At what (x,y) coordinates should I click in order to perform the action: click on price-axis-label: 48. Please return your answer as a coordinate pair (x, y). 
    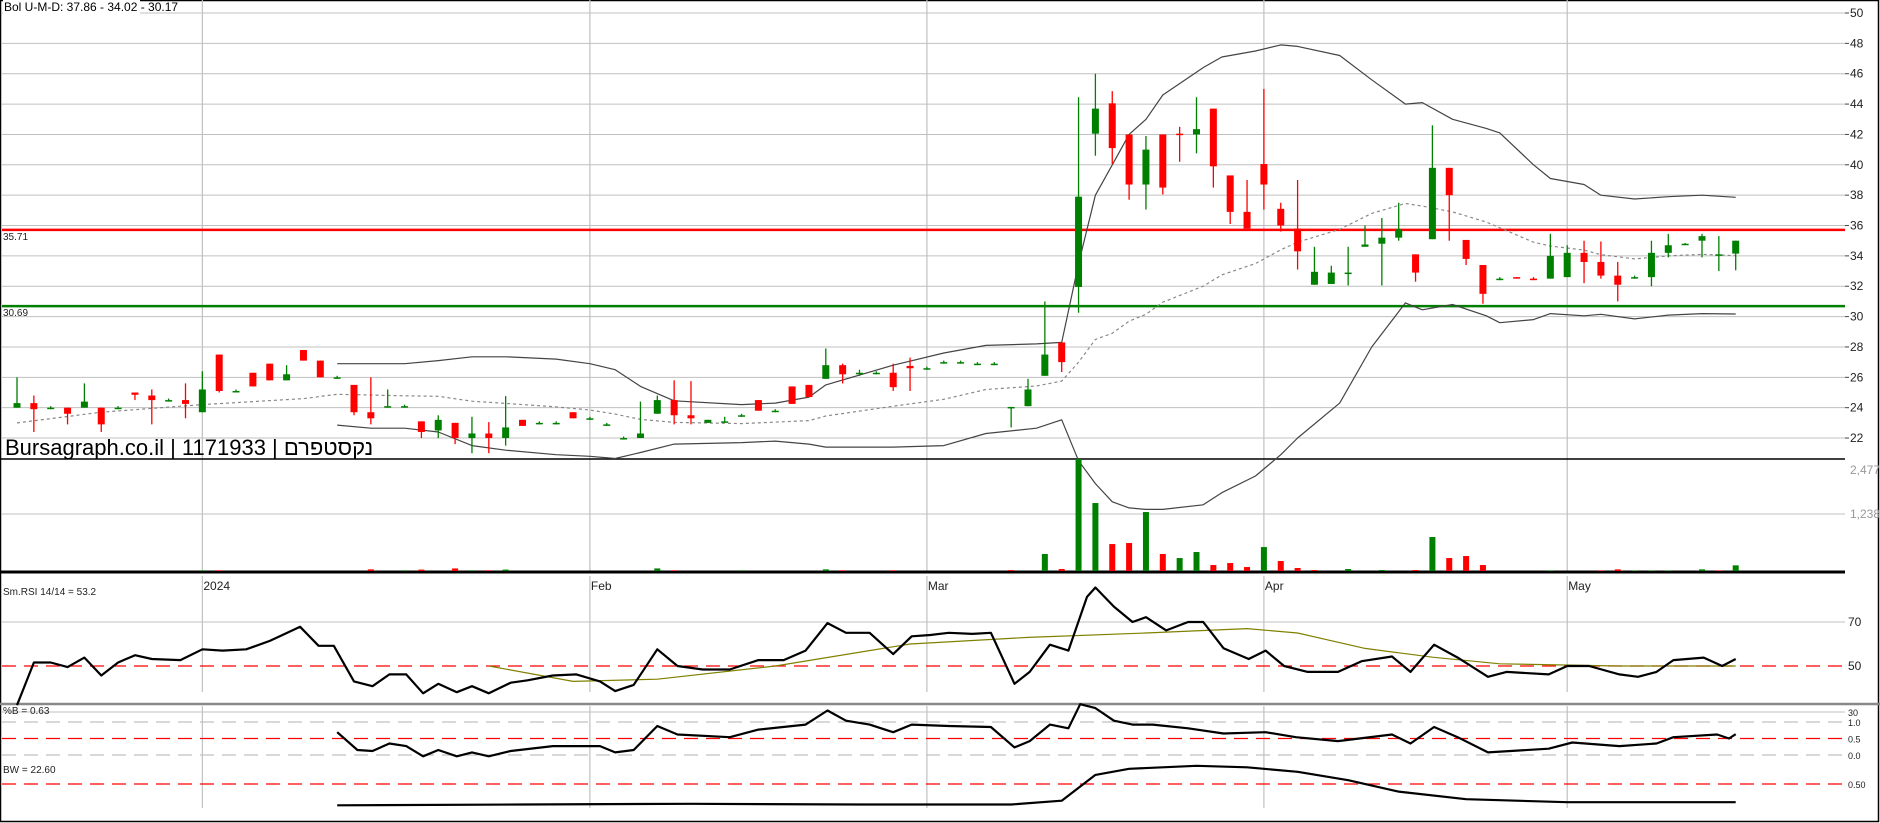
    Looking at the image, I should click on (1857, 43).